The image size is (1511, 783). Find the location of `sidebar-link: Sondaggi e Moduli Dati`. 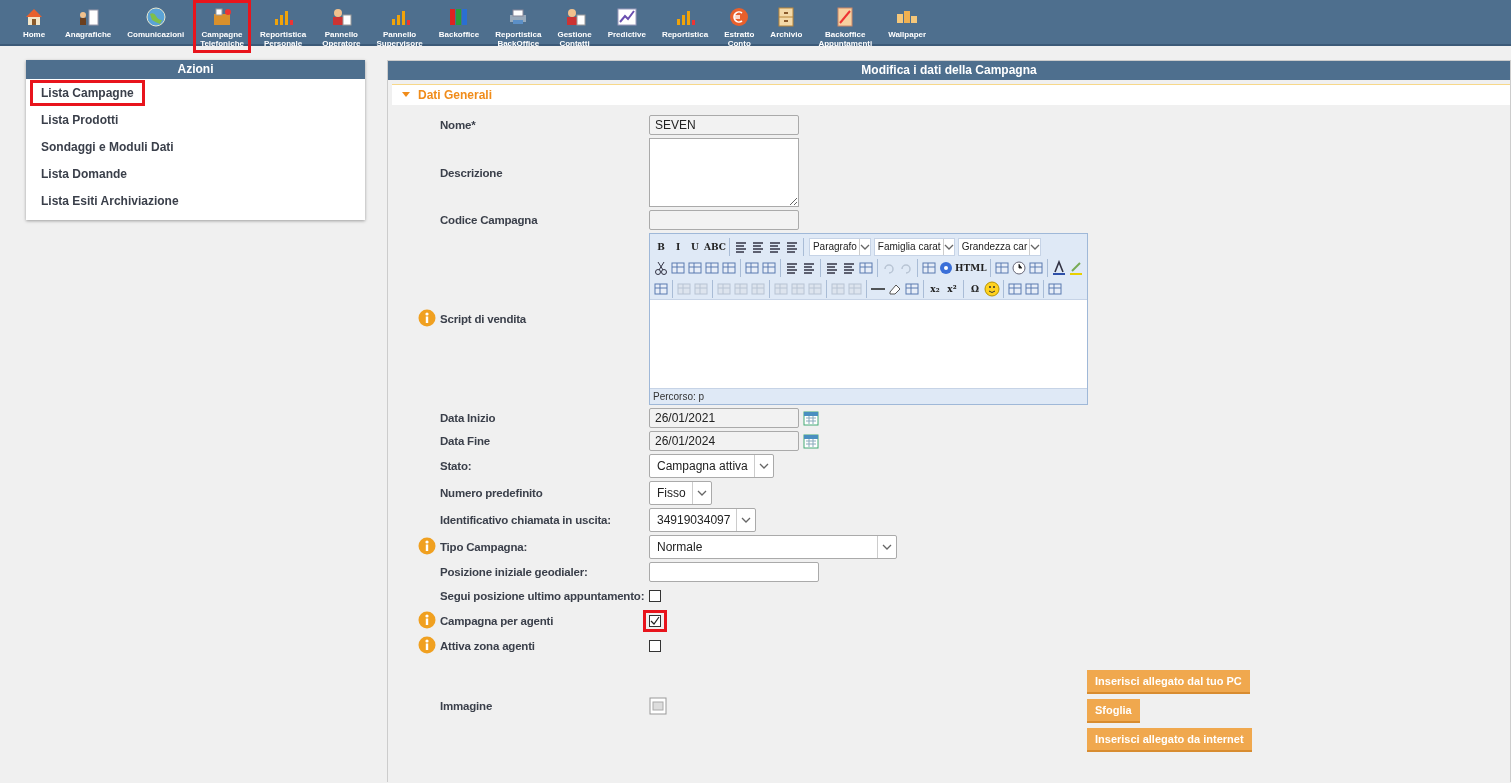

sidebar-link: Sondaggi e Moduli Dati is located at coordinates (107, 147).